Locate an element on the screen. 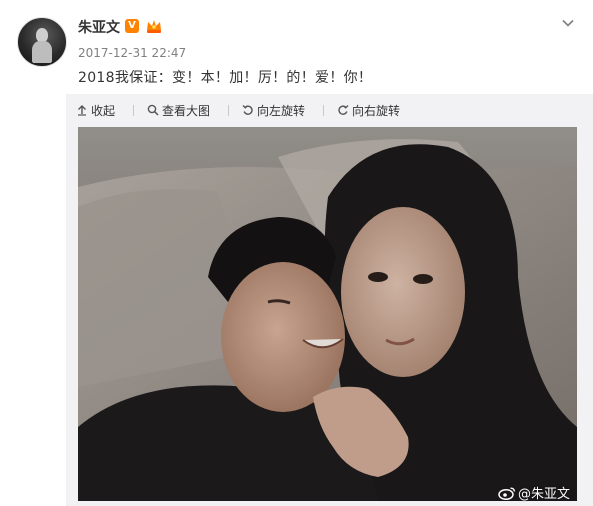 This screenshot has height=506, width=593. rotate-left-icon is located at coordinates (247, 110).